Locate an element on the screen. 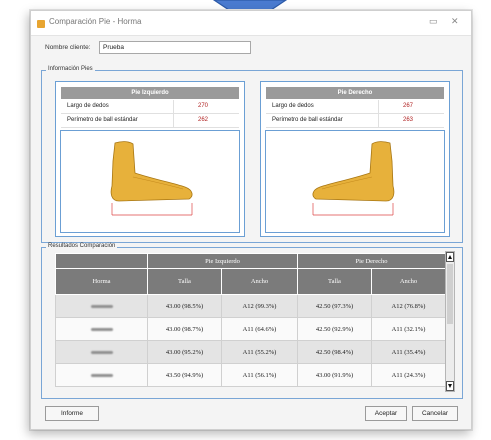 Image resolution: width=491 pixels, height=440 pixels. cancel-button: Cancelar is located at coordinates (435, 413).